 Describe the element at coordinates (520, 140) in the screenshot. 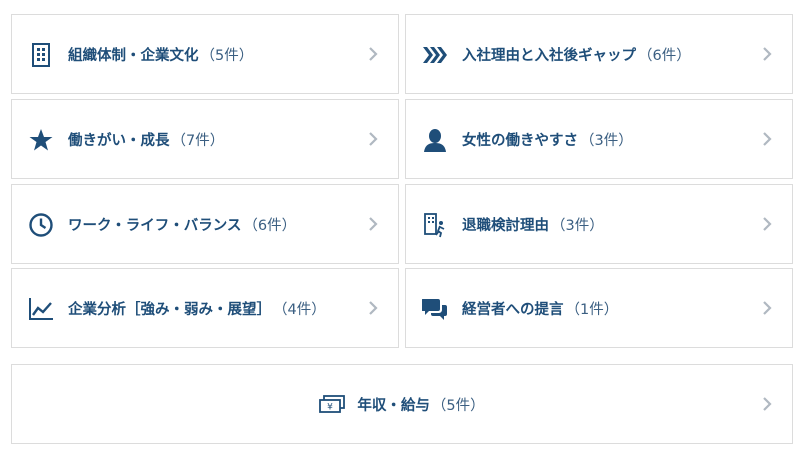

I see `category-title: 女性の働きやすさ` at that location.